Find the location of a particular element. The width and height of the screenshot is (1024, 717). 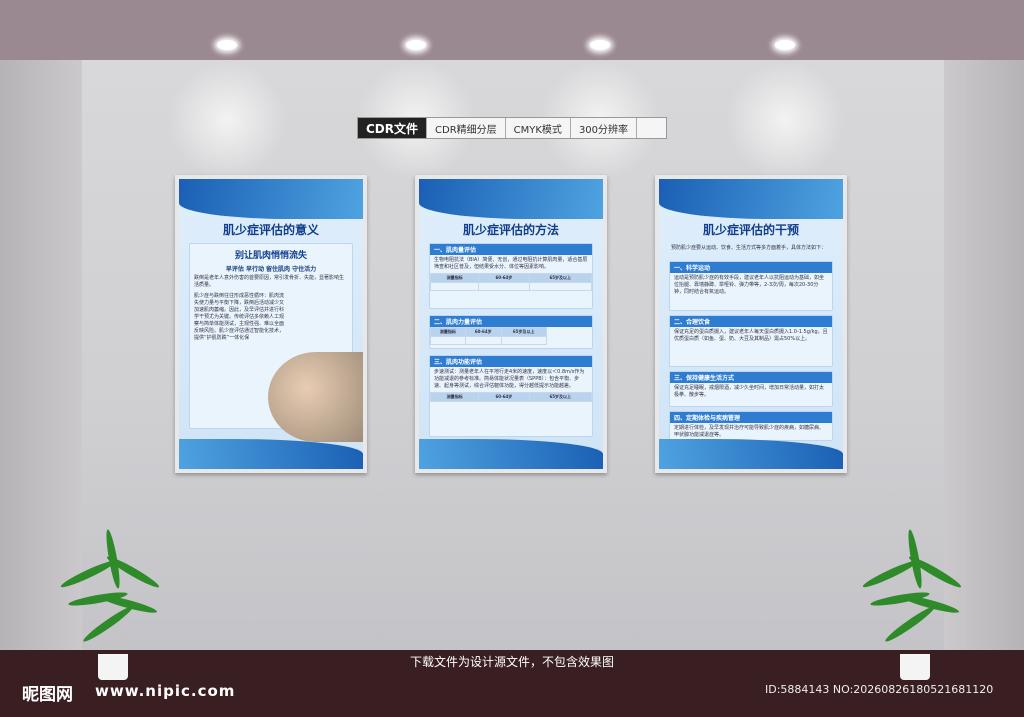

section-heading: 三、保持健康生活方式 is located at coordinates (751, 377).